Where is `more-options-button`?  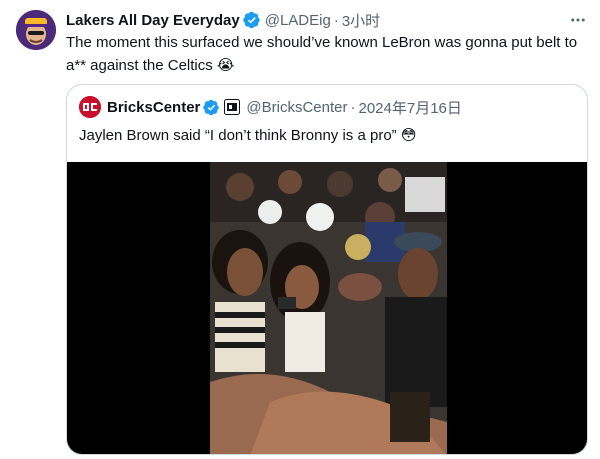
more-options-button is located at coordinates (578, 20).